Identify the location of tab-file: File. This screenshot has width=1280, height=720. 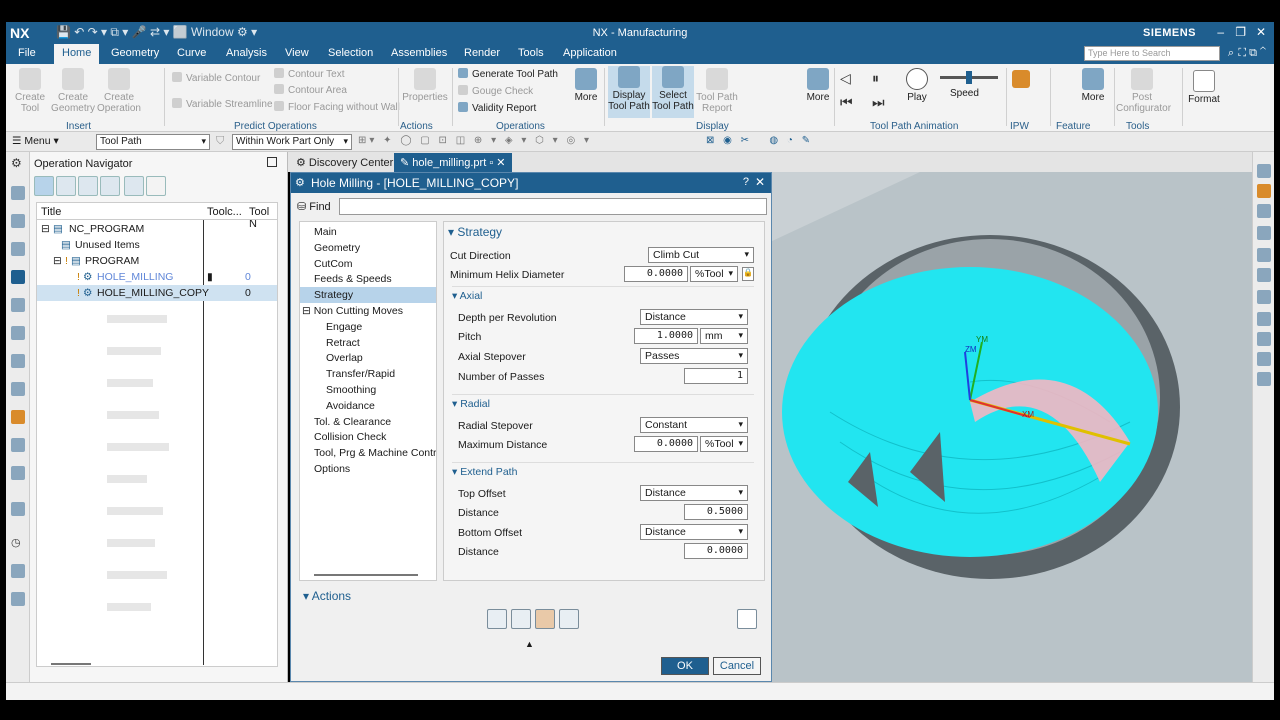
(27, 53).